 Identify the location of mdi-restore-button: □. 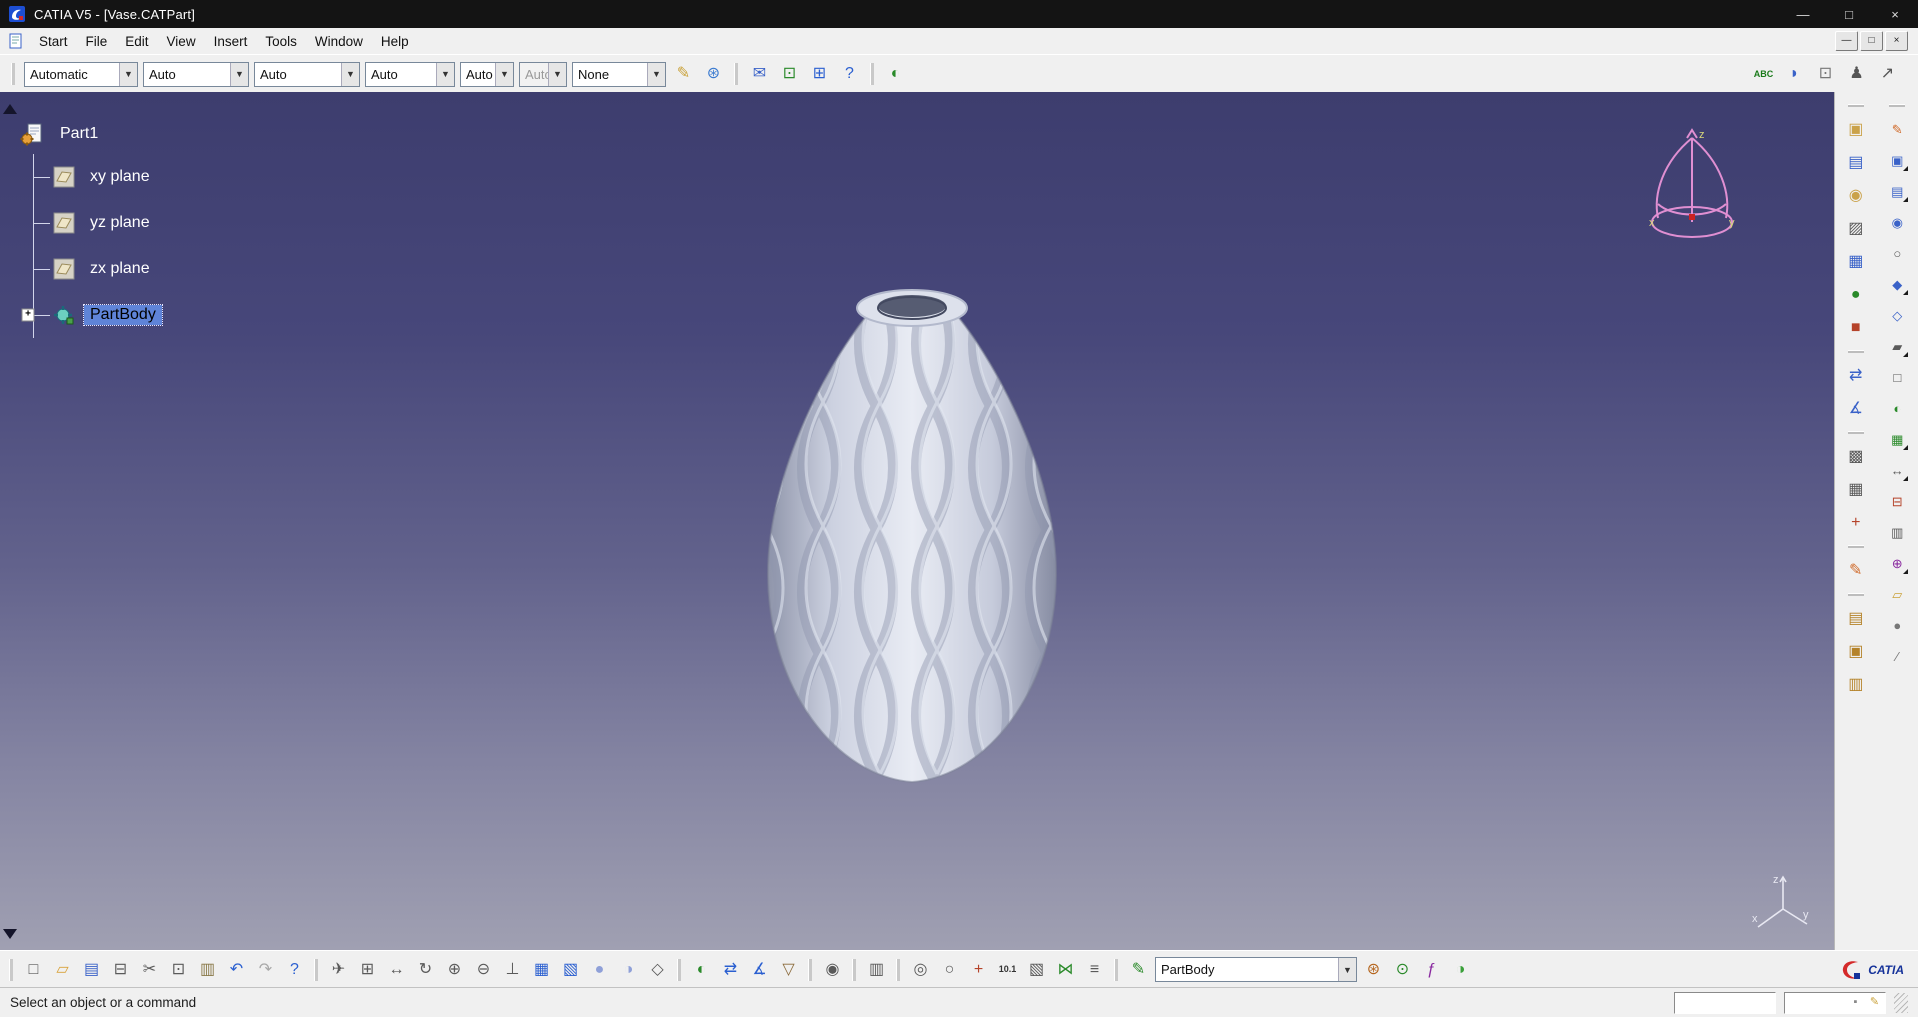
(1871, 41).